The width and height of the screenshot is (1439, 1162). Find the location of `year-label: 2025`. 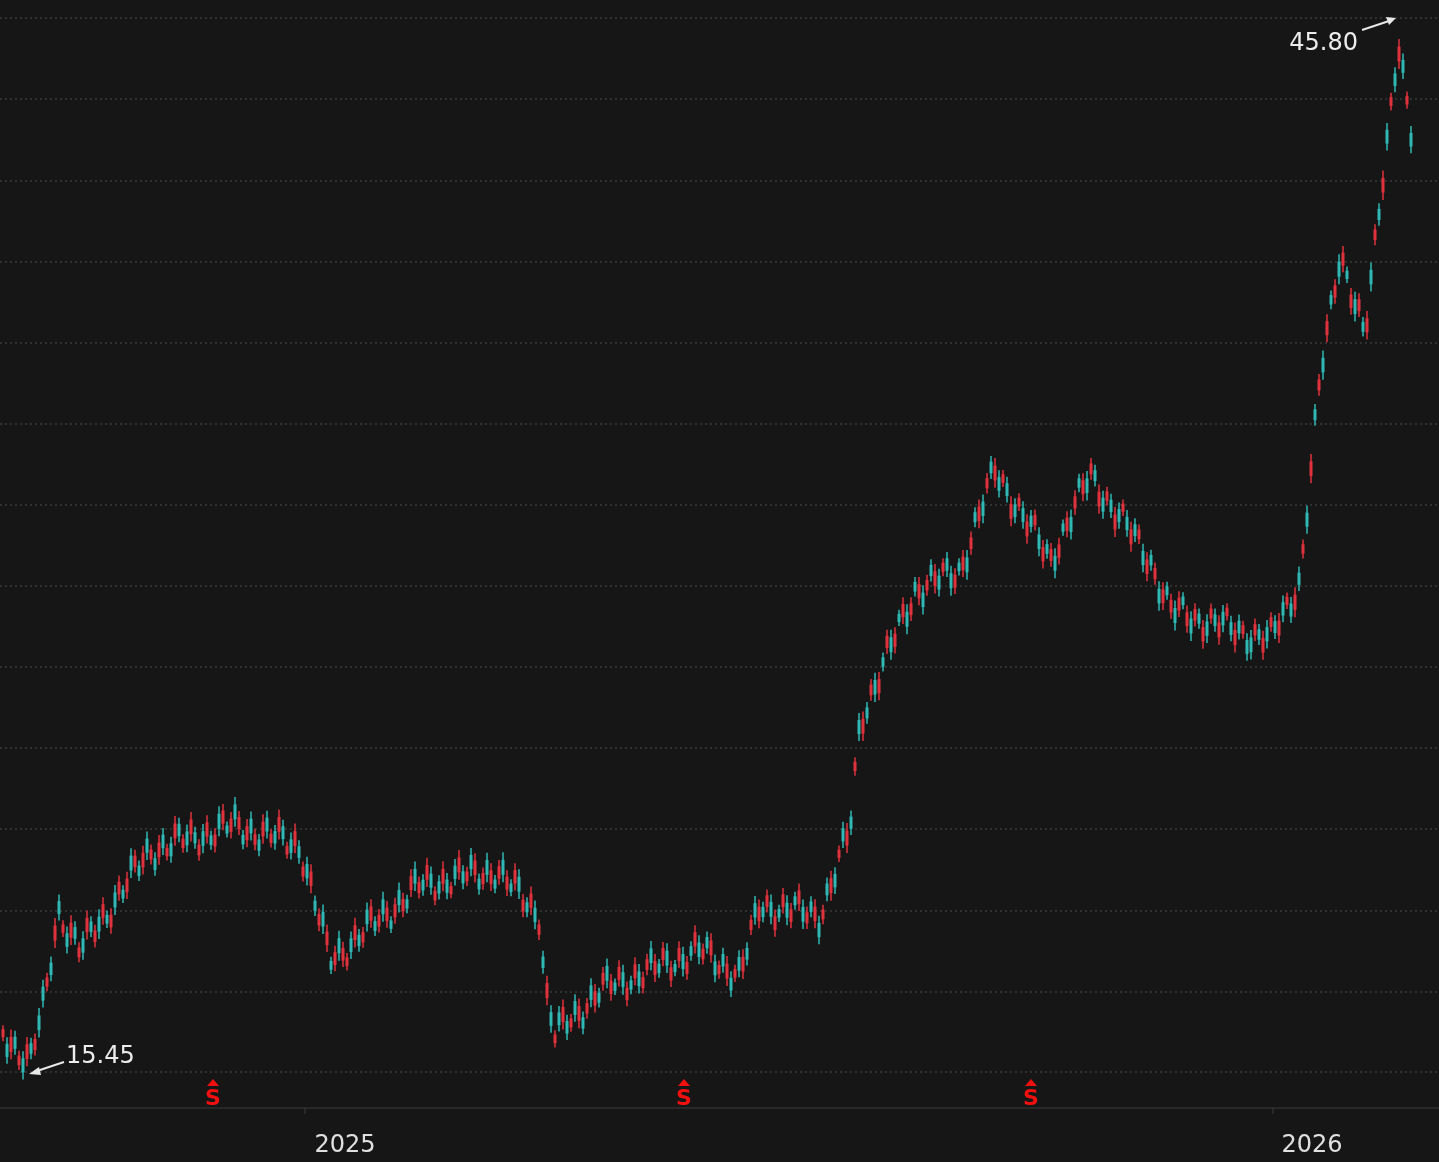

year-label: 2025 is located at coordinates (345, 1144).